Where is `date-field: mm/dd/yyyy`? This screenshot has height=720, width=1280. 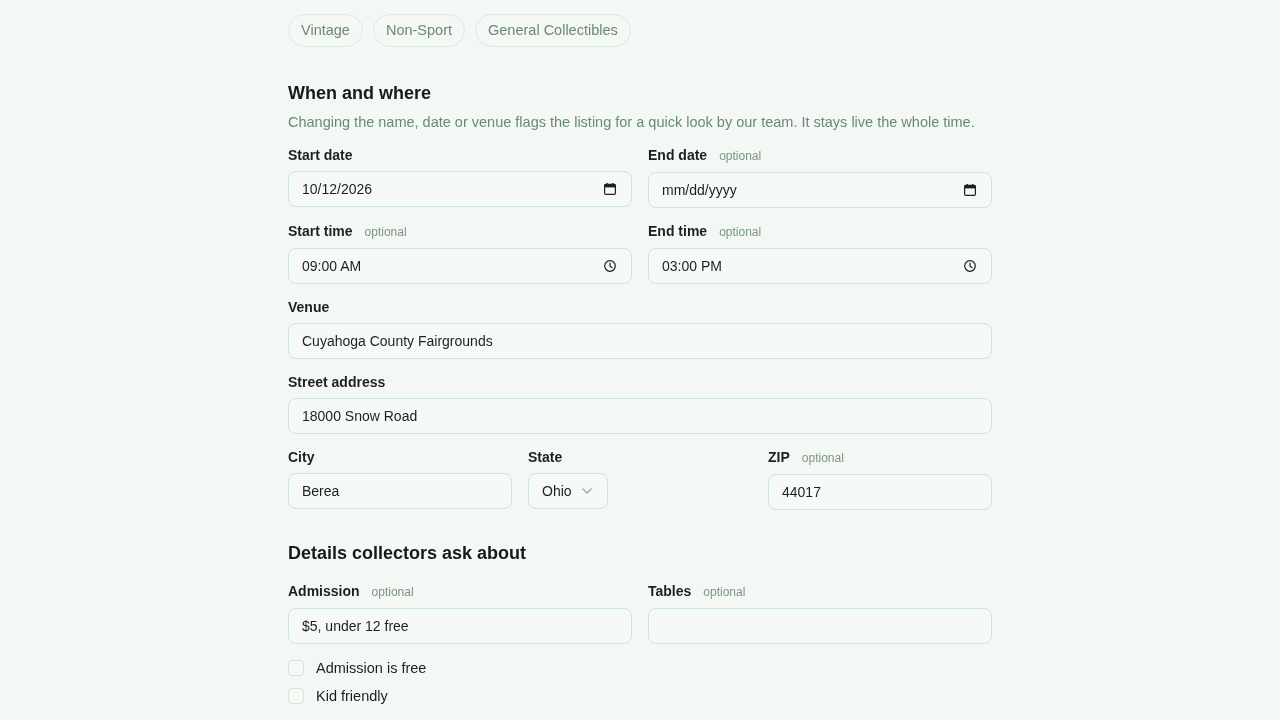
date-field: mm/dd/yyyy is located at coordinates (820, 190).